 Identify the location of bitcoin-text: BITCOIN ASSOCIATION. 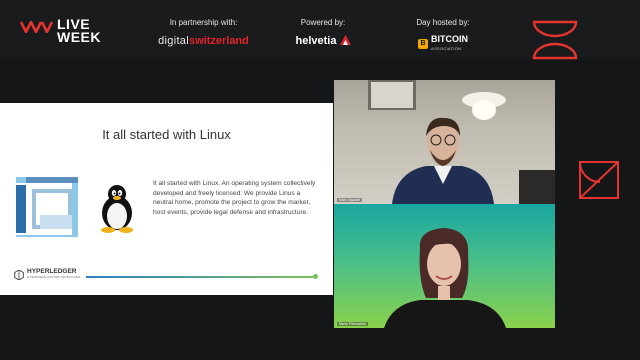
(449, 44).